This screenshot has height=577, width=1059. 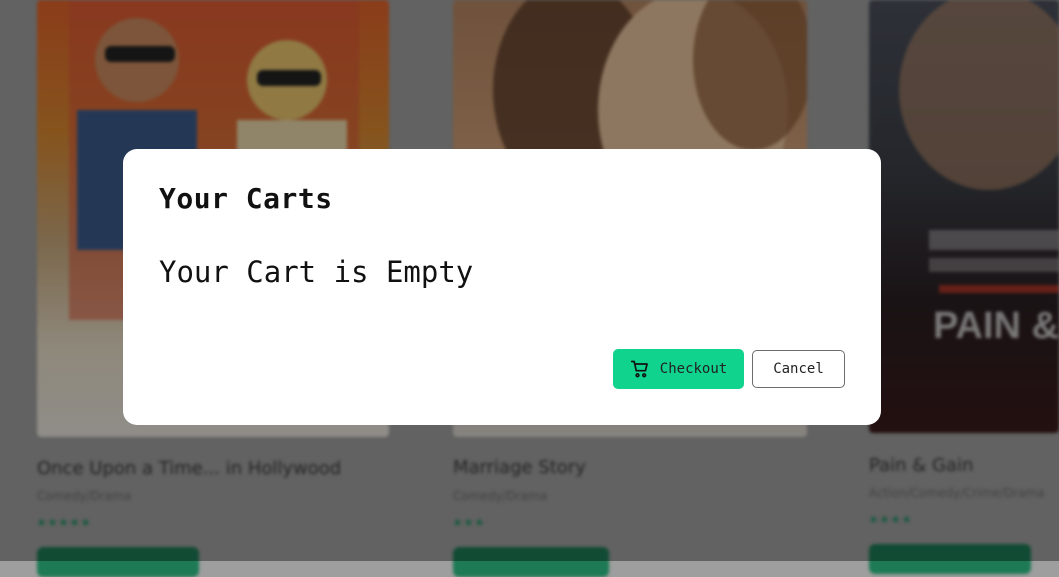 I want to click on checkout-button: Checkout, so click(x=678, y=369).